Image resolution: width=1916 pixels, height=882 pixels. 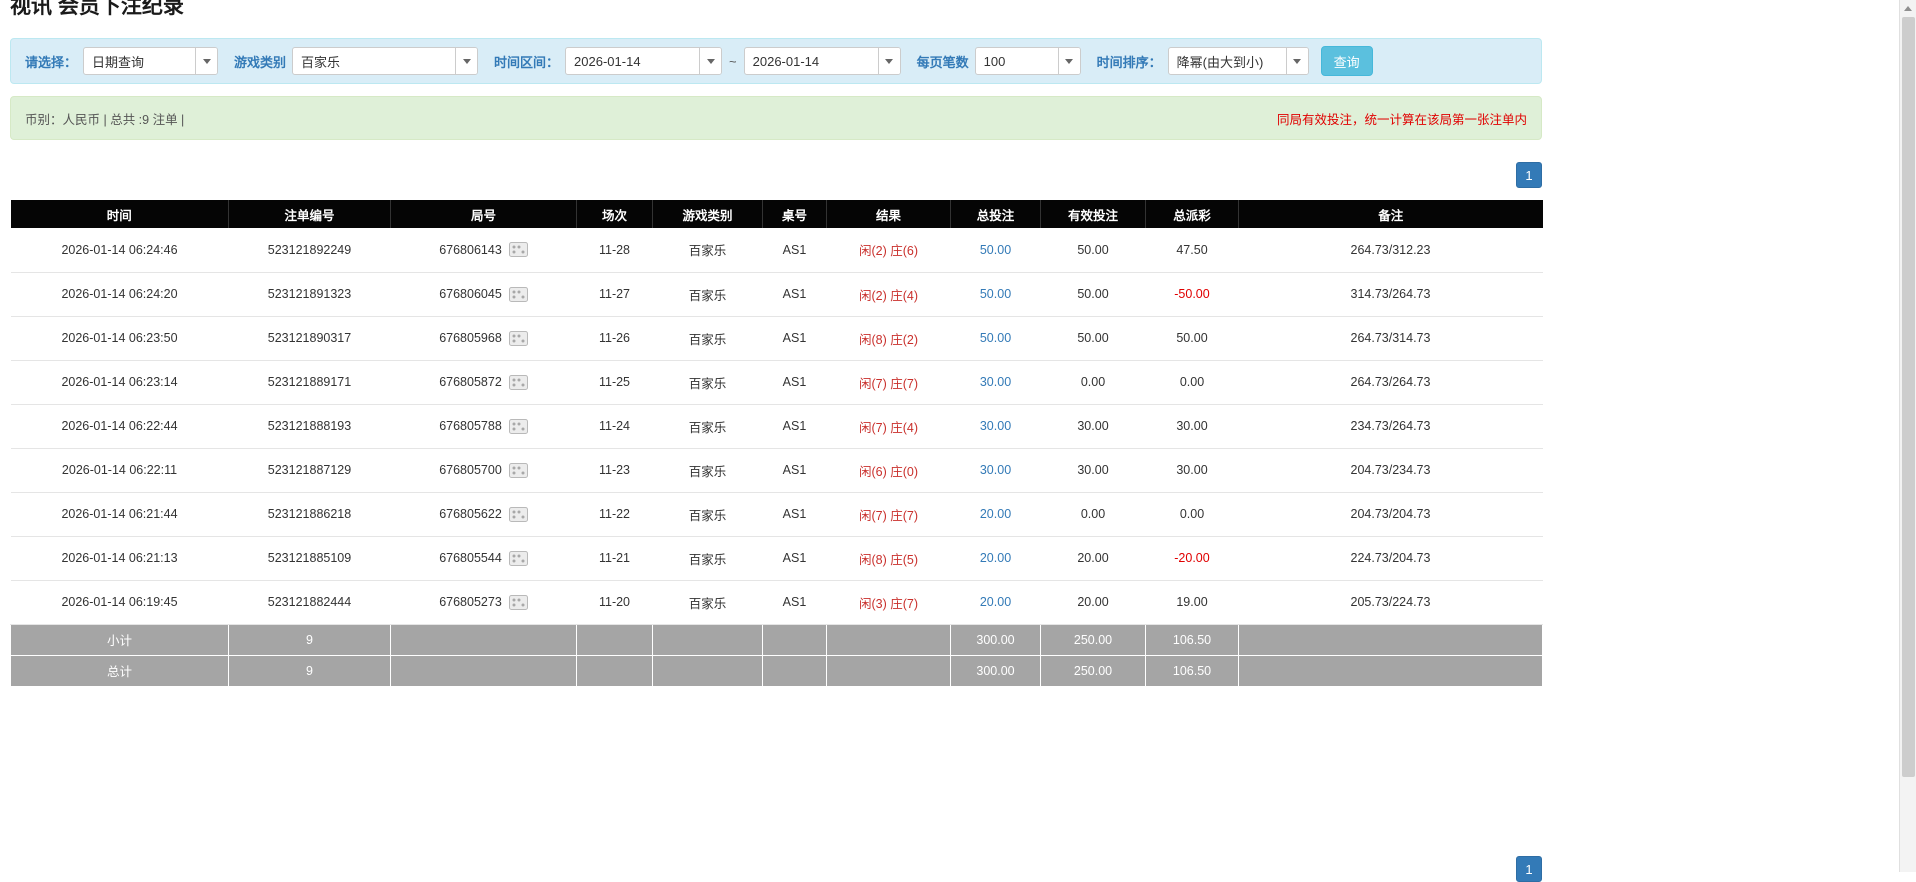 I want to click on page-button-bottom: 1, so click(x=1529, y=869).